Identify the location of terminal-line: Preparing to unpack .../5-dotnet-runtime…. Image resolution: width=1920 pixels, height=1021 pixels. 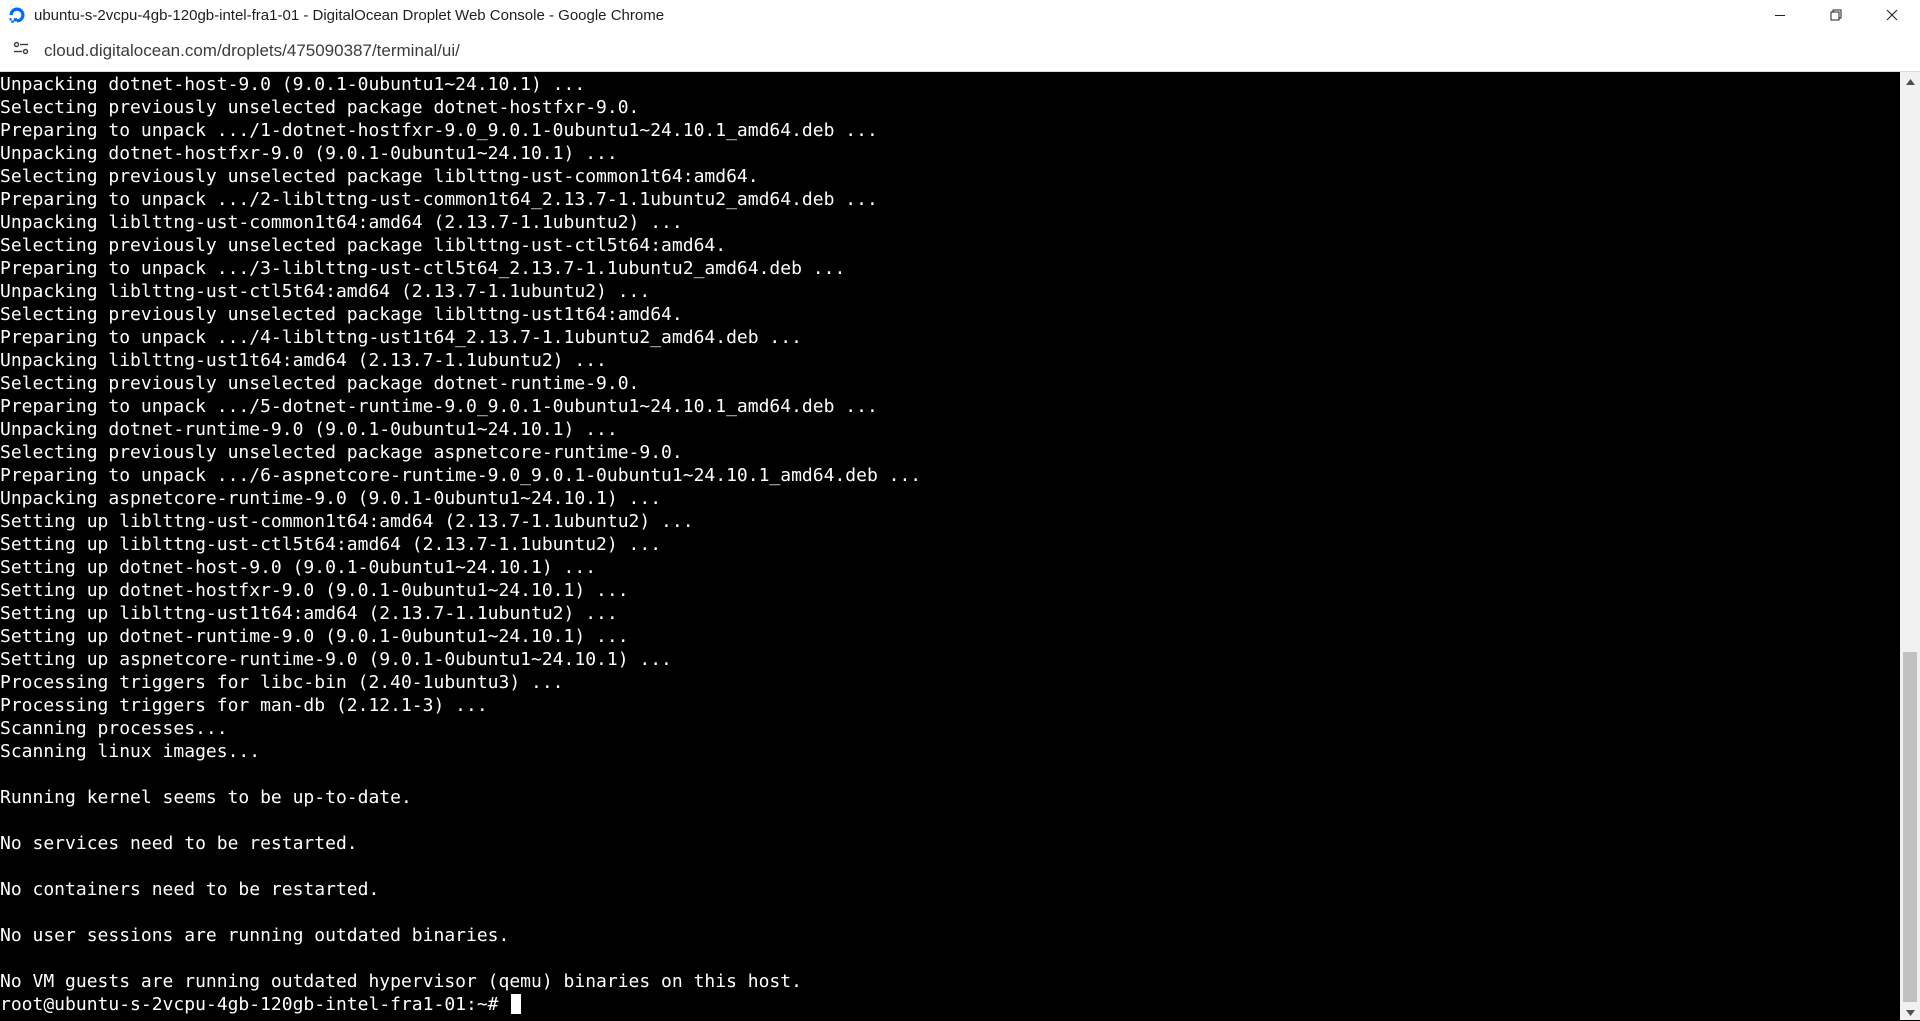
(439, 406).